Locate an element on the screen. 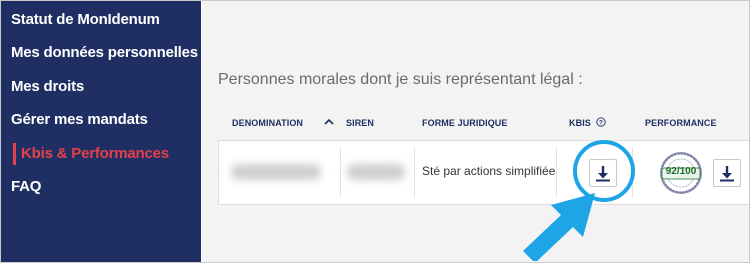  sidebar-item-statut: Statut de MonIdenum is located at coordinates (85, 20).